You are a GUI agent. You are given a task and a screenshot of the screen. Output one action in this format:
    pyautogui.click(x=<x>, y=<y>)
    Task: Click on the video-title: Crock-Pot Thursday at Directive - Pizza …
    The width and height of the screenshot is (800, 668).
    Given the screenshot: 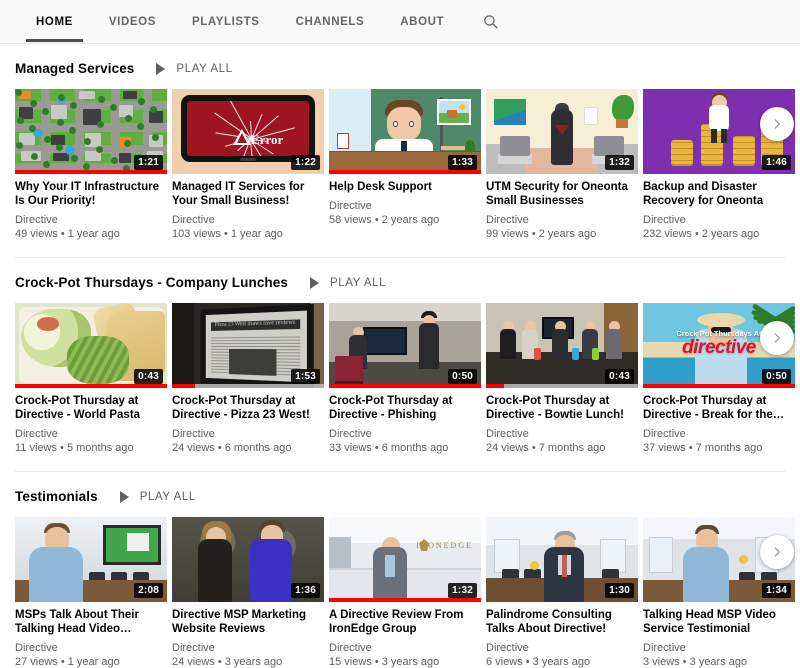 What is the action you would take?
    pyautogui.click(x=245, y=408)
    